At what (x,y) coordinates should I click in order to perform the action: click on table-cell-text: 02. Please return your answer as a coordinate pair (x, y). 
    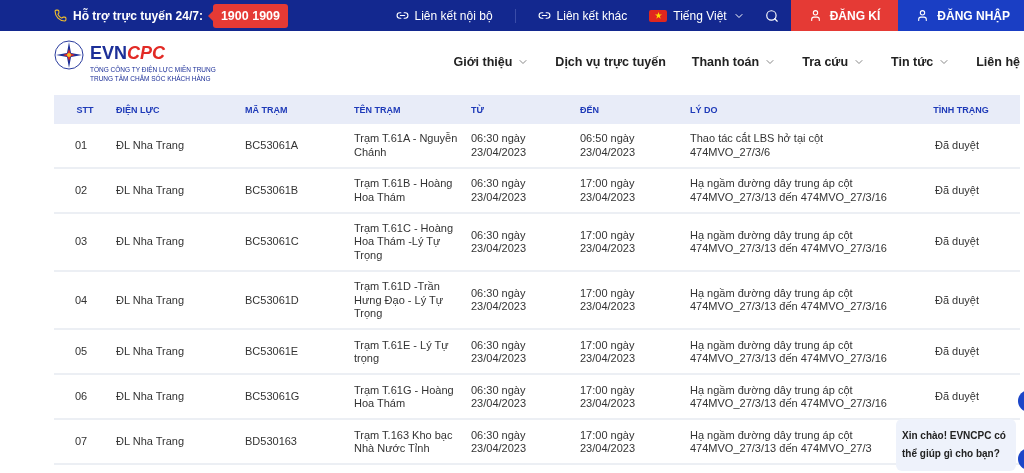
    Looking at the image, I should click on (81, 190).